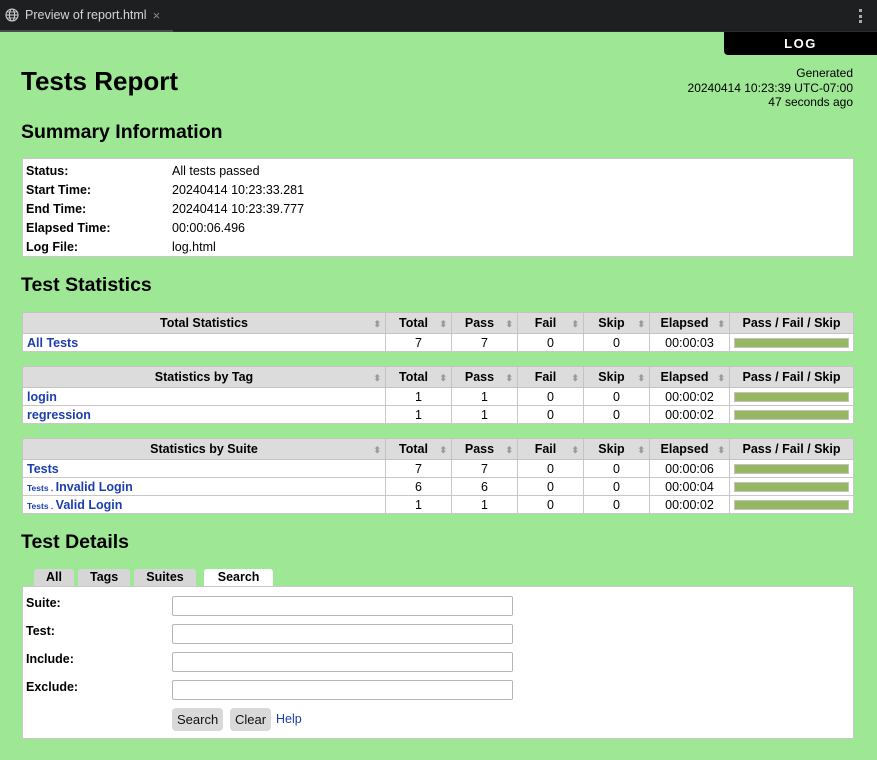 The width and height of the screenshot is (877, 760). I want to click on details-tabs: All Tags Suites Search, so click(154, 578).